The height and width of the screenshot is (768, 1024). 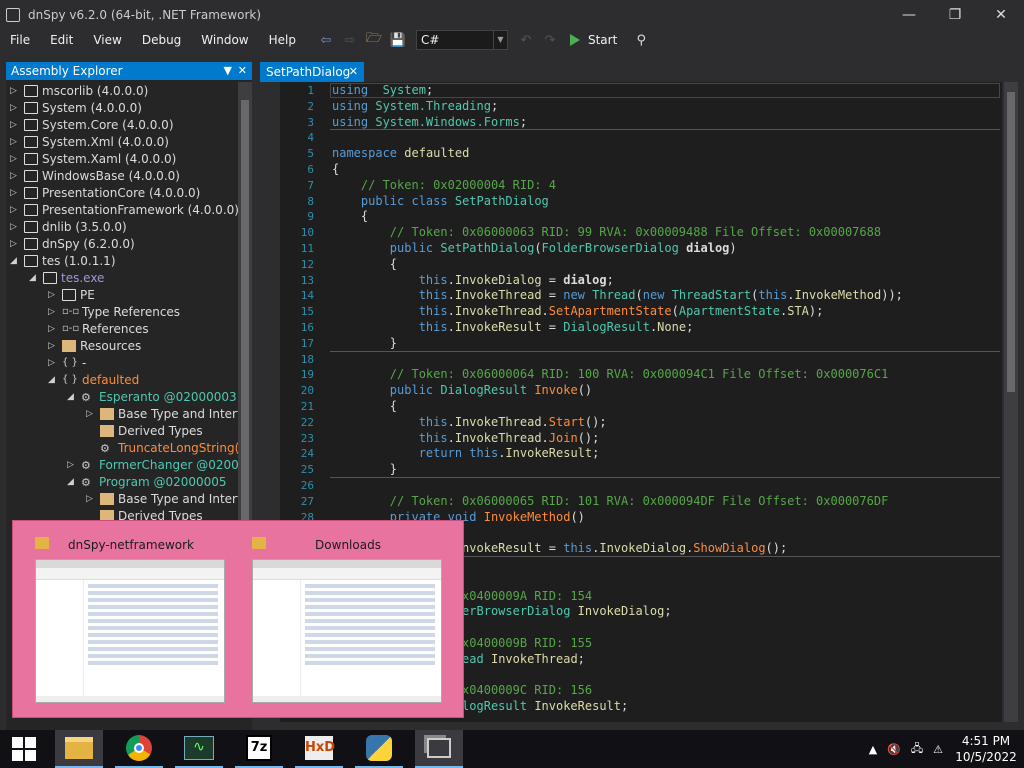 I want to click on line-number: 19, so click(x=307, y=375).